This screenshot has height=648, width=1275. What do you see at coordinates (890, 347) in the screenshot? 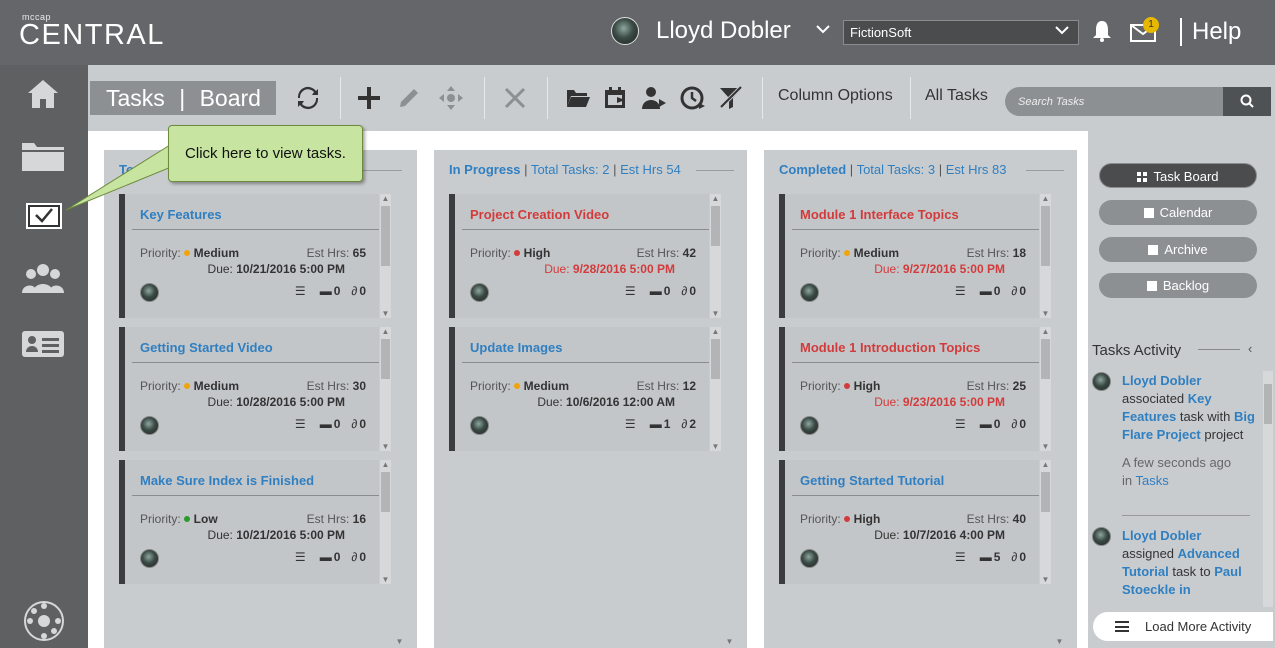
I see `task-title: Module 1 Introduction Topics` at bounding box center [890, 347].